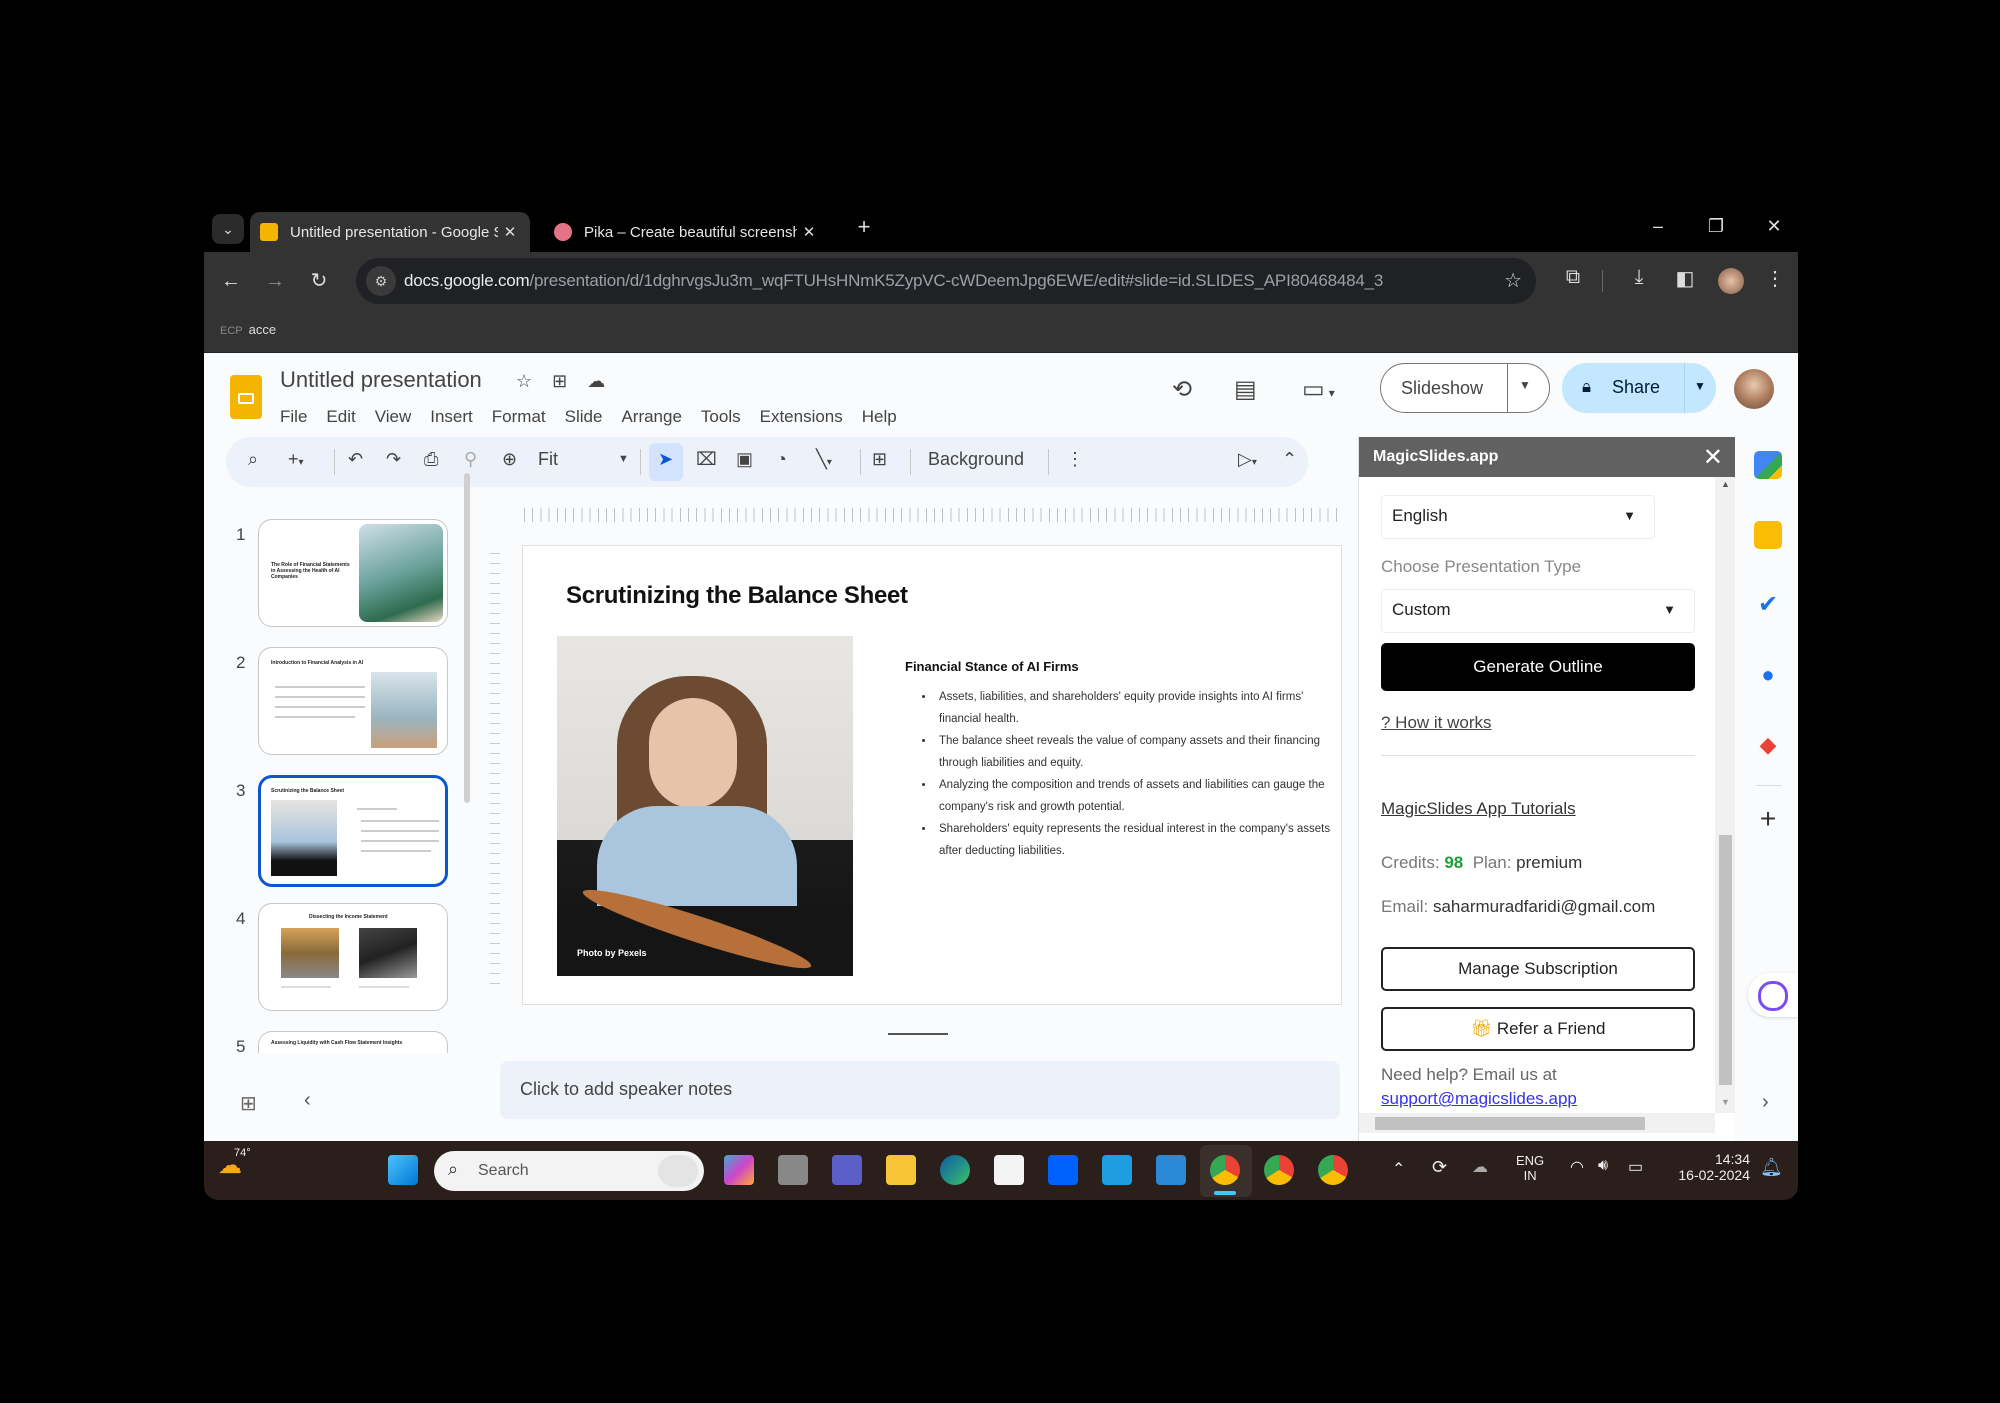 The width and height of the screenshot is (2000, 1403). What do you see at coordinates (1768, 745) in the screenshot?
I see `maps-icon: ◆` at bounding box center [1768, 745].